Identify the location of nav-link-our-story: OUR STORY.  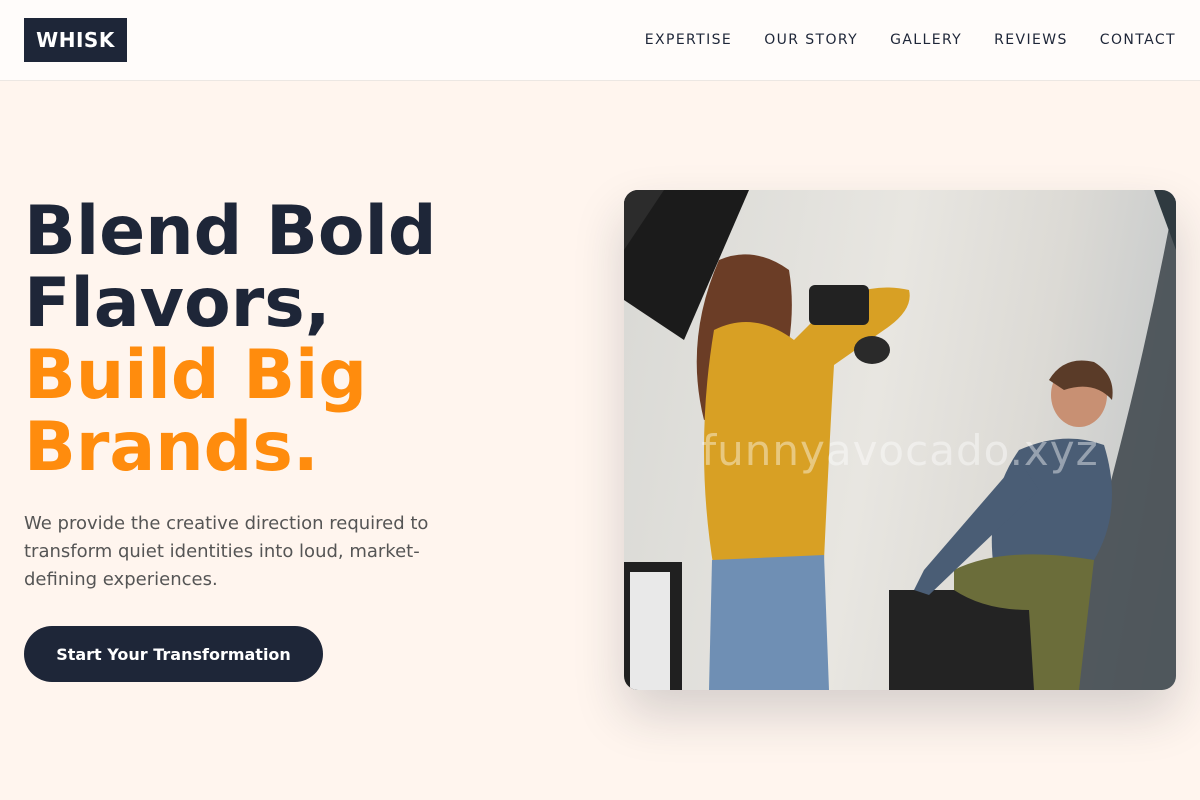
(811, 40).